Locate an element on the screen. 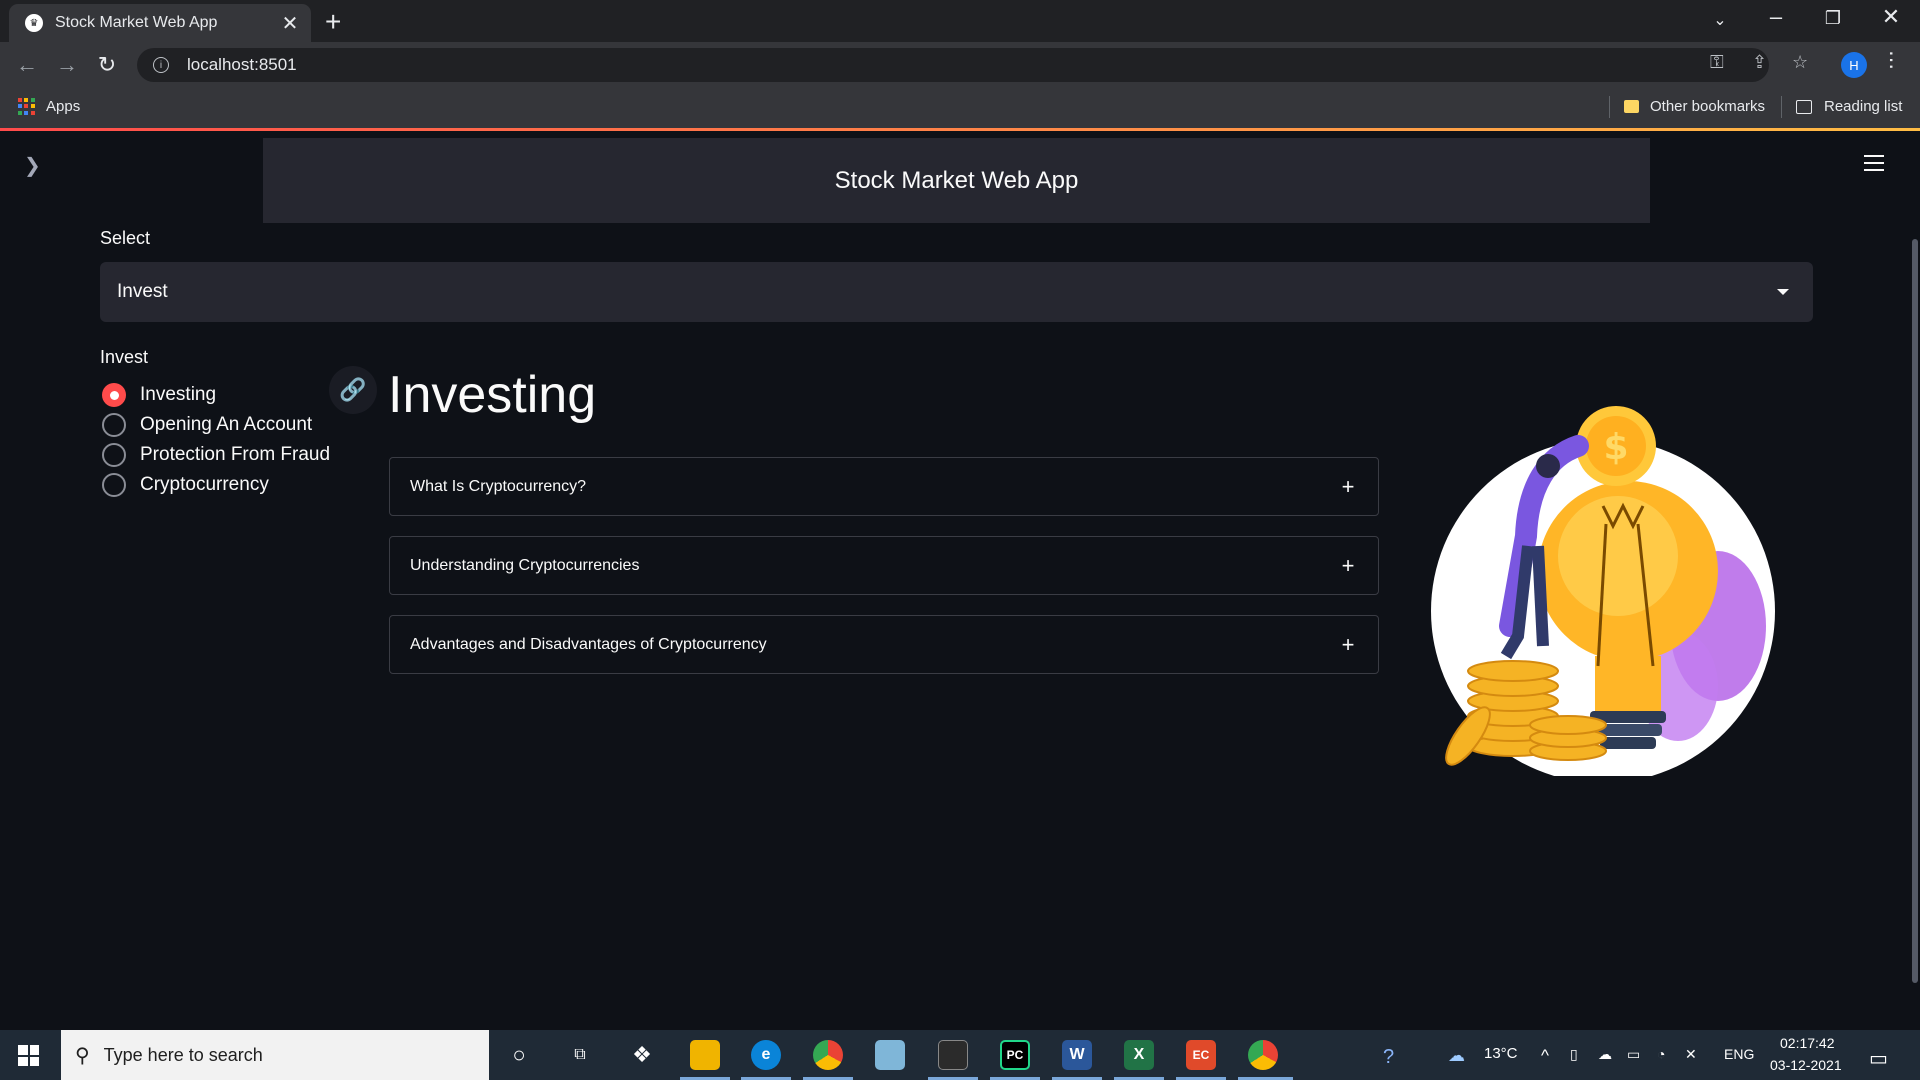 The width and height of the screenshot is (1920, 1080). app-menu-icon is located at coordinates (1874, 163).